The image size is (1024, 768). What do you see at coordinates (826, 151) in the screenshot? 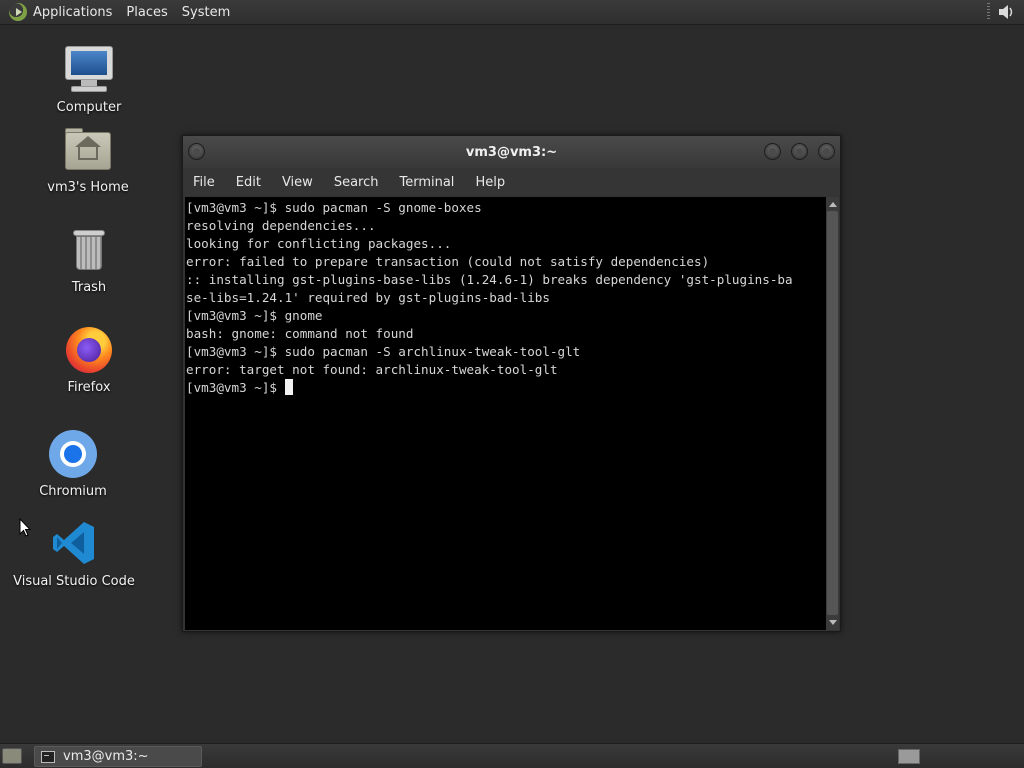
I see `close-button` at bounding box center [826, 151].